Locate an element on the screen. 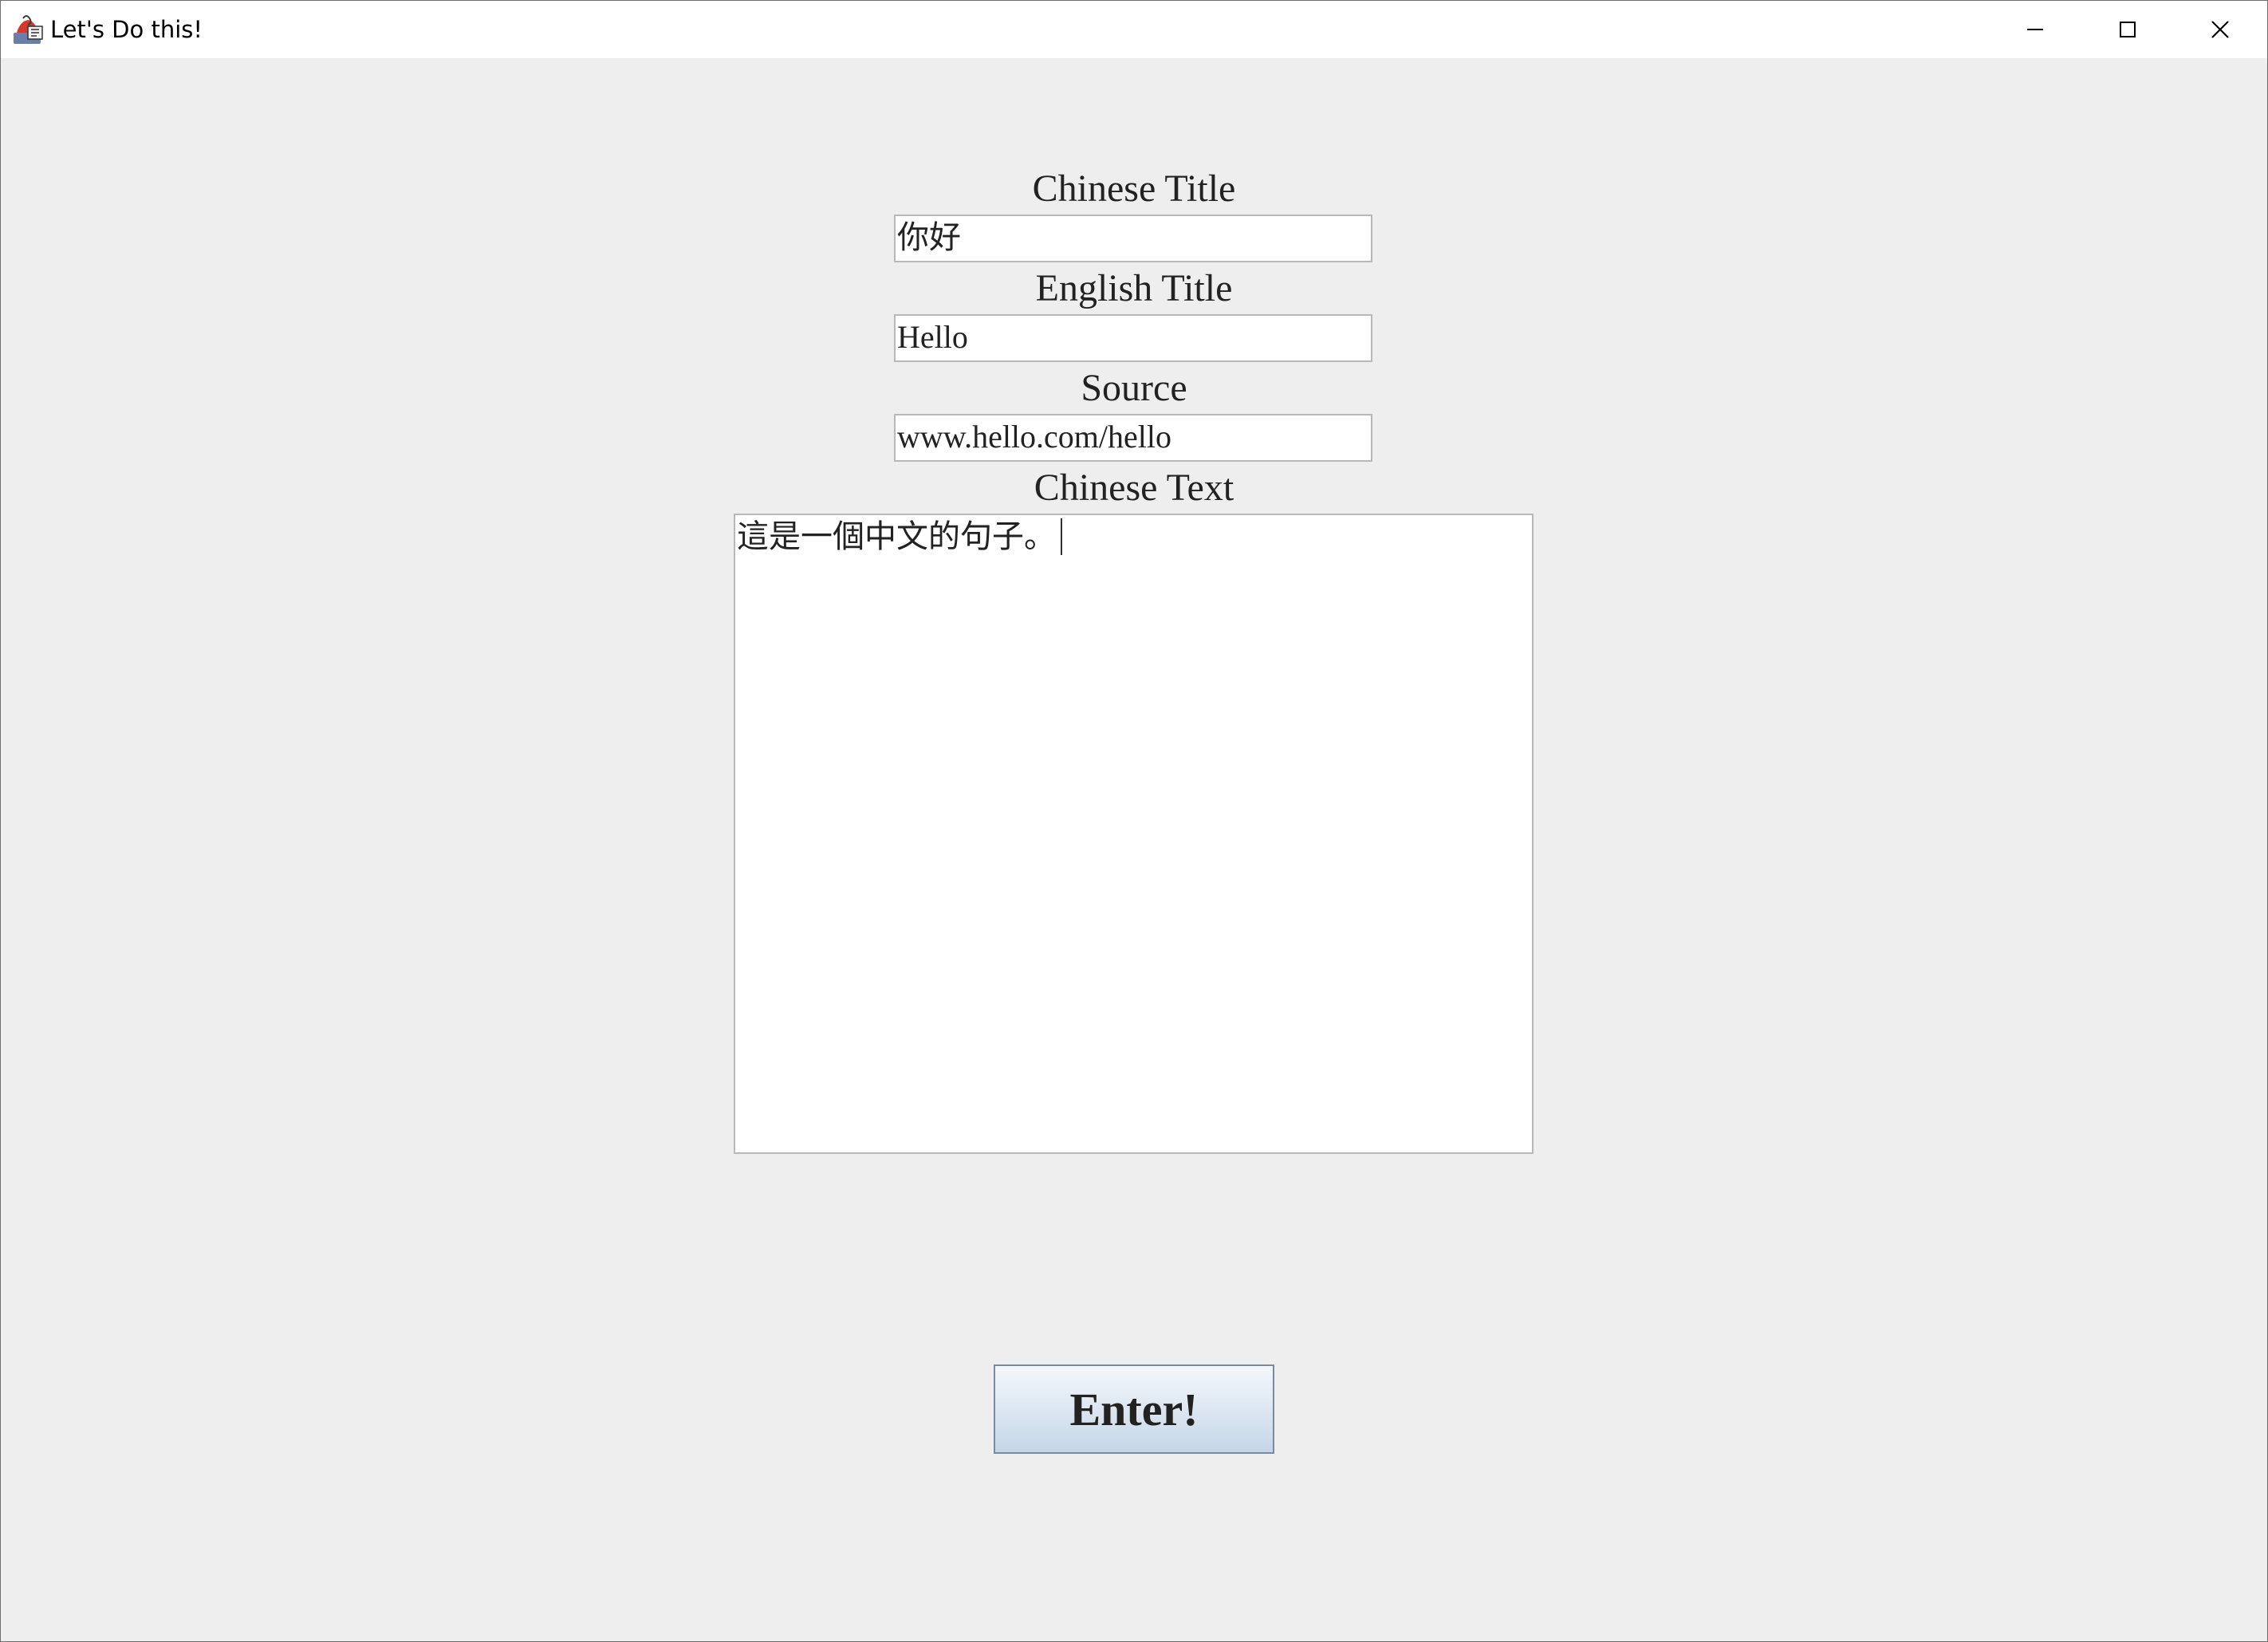 The height and width of the screenshot is (1642, 2268). title-bar: Let's Do this! is located at coordinates (1134, 29).